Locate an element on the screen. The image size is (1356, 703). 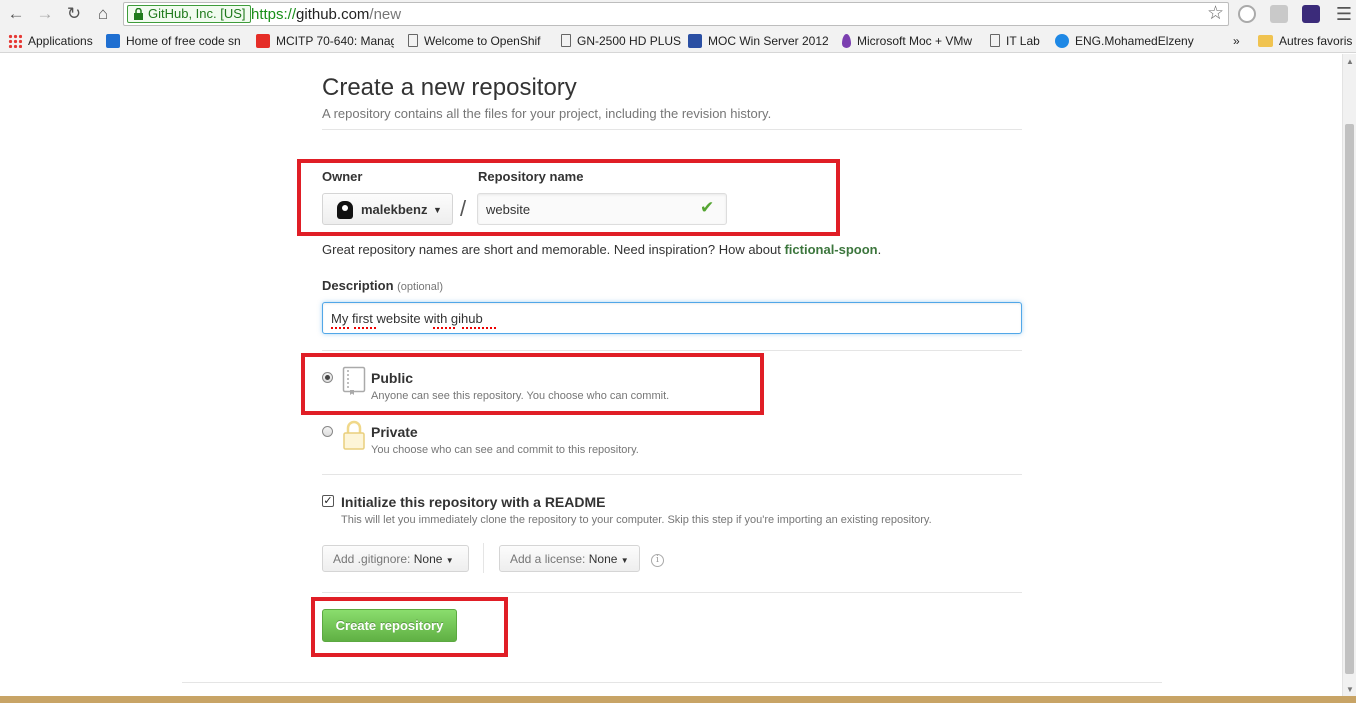
readme-checkbox: ✓ is located at coordinates (328, 501).